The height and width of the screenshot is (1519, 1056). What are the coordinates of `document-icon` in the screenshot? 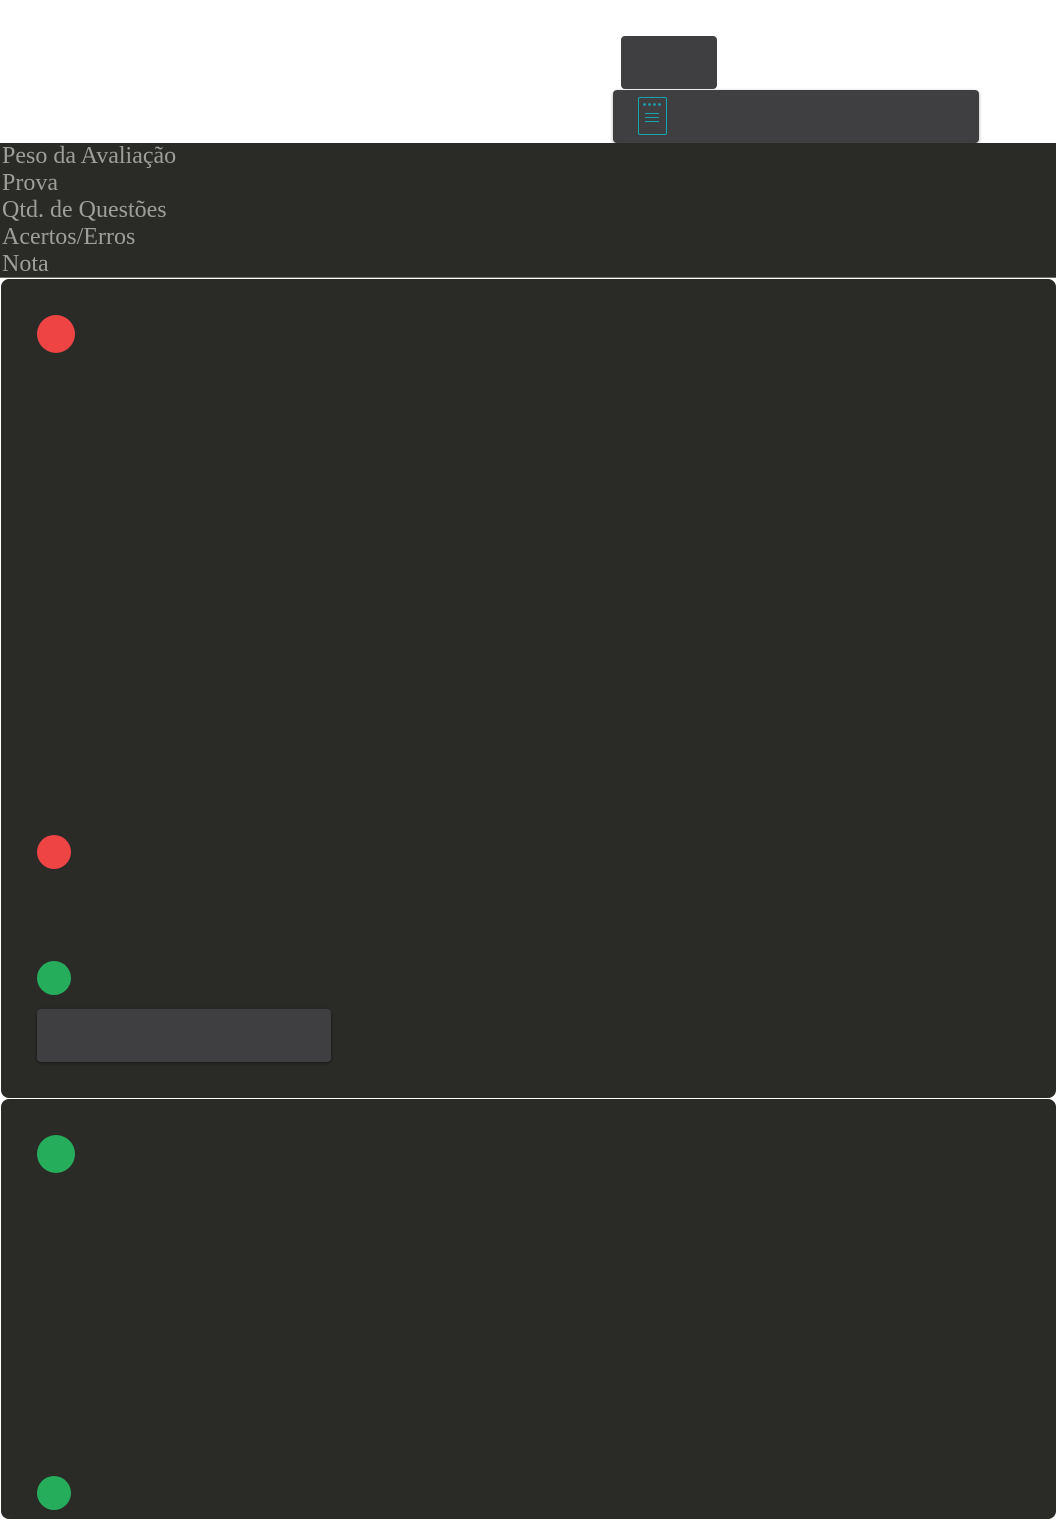 It's located at (652, 116).